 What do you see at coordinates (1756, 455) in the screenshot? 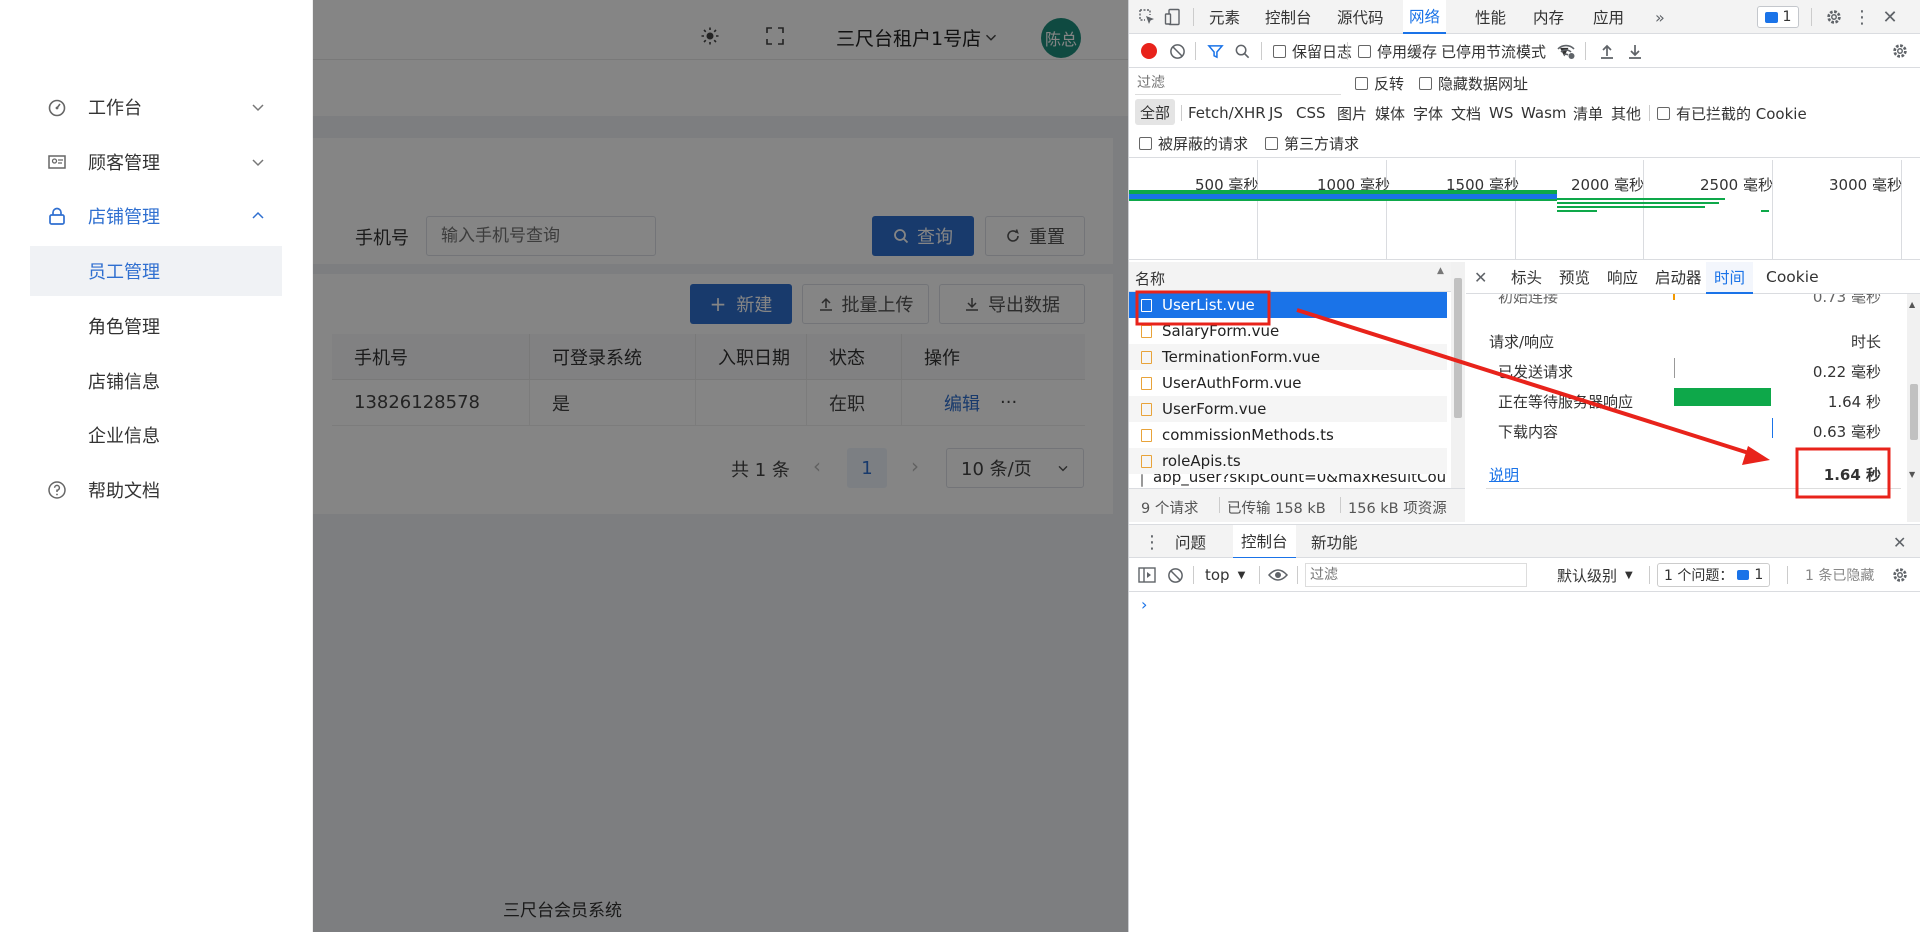
I see `annotation-arrowhead` at bounding box center [1756, 455].